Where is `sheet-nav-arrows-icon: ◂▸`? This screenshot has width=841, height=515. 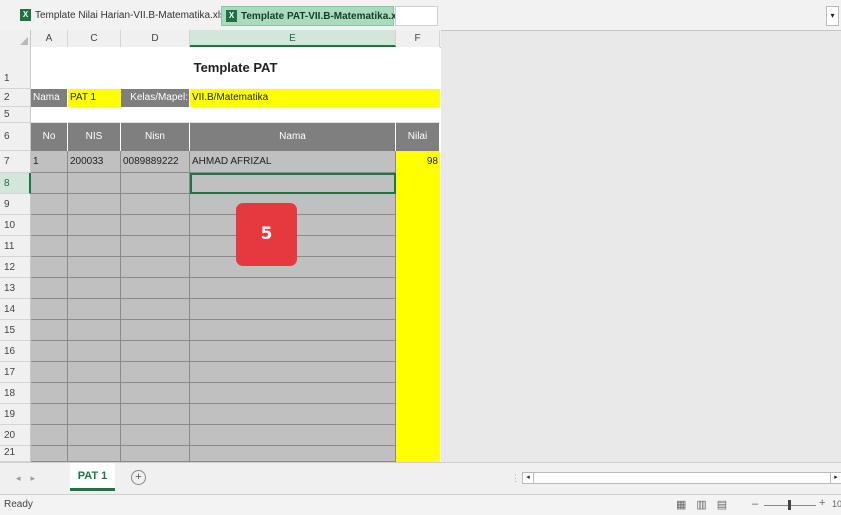 sheet-nav-arrows-icon: ◂▸ is located at coordinates (30, 478).